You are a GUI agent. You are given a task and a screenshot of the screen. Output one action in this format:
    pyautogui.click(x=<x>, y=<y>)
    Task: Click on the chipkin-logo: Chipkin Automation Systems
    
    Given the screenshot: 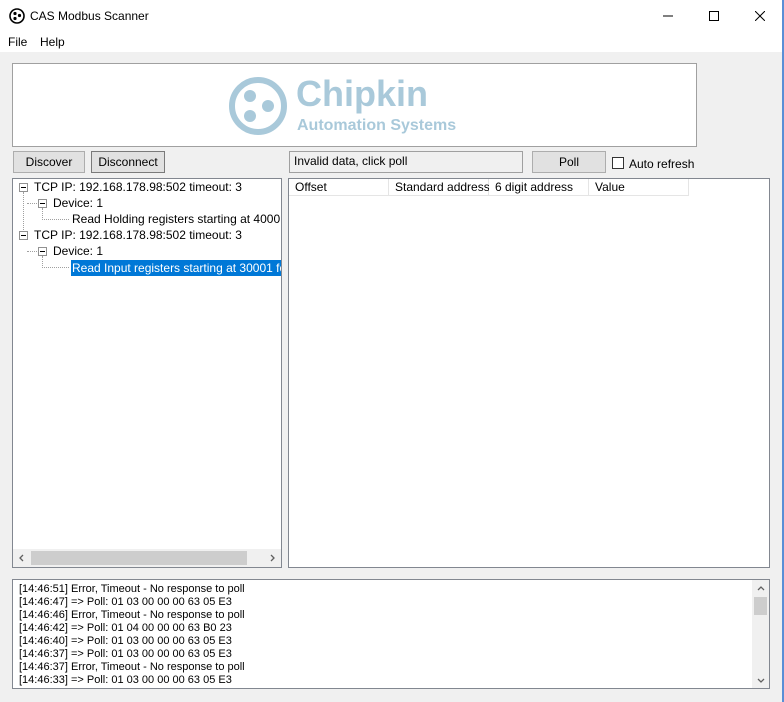 What is the action you would take?
    pyautogui.click(x=342, y=104)
    